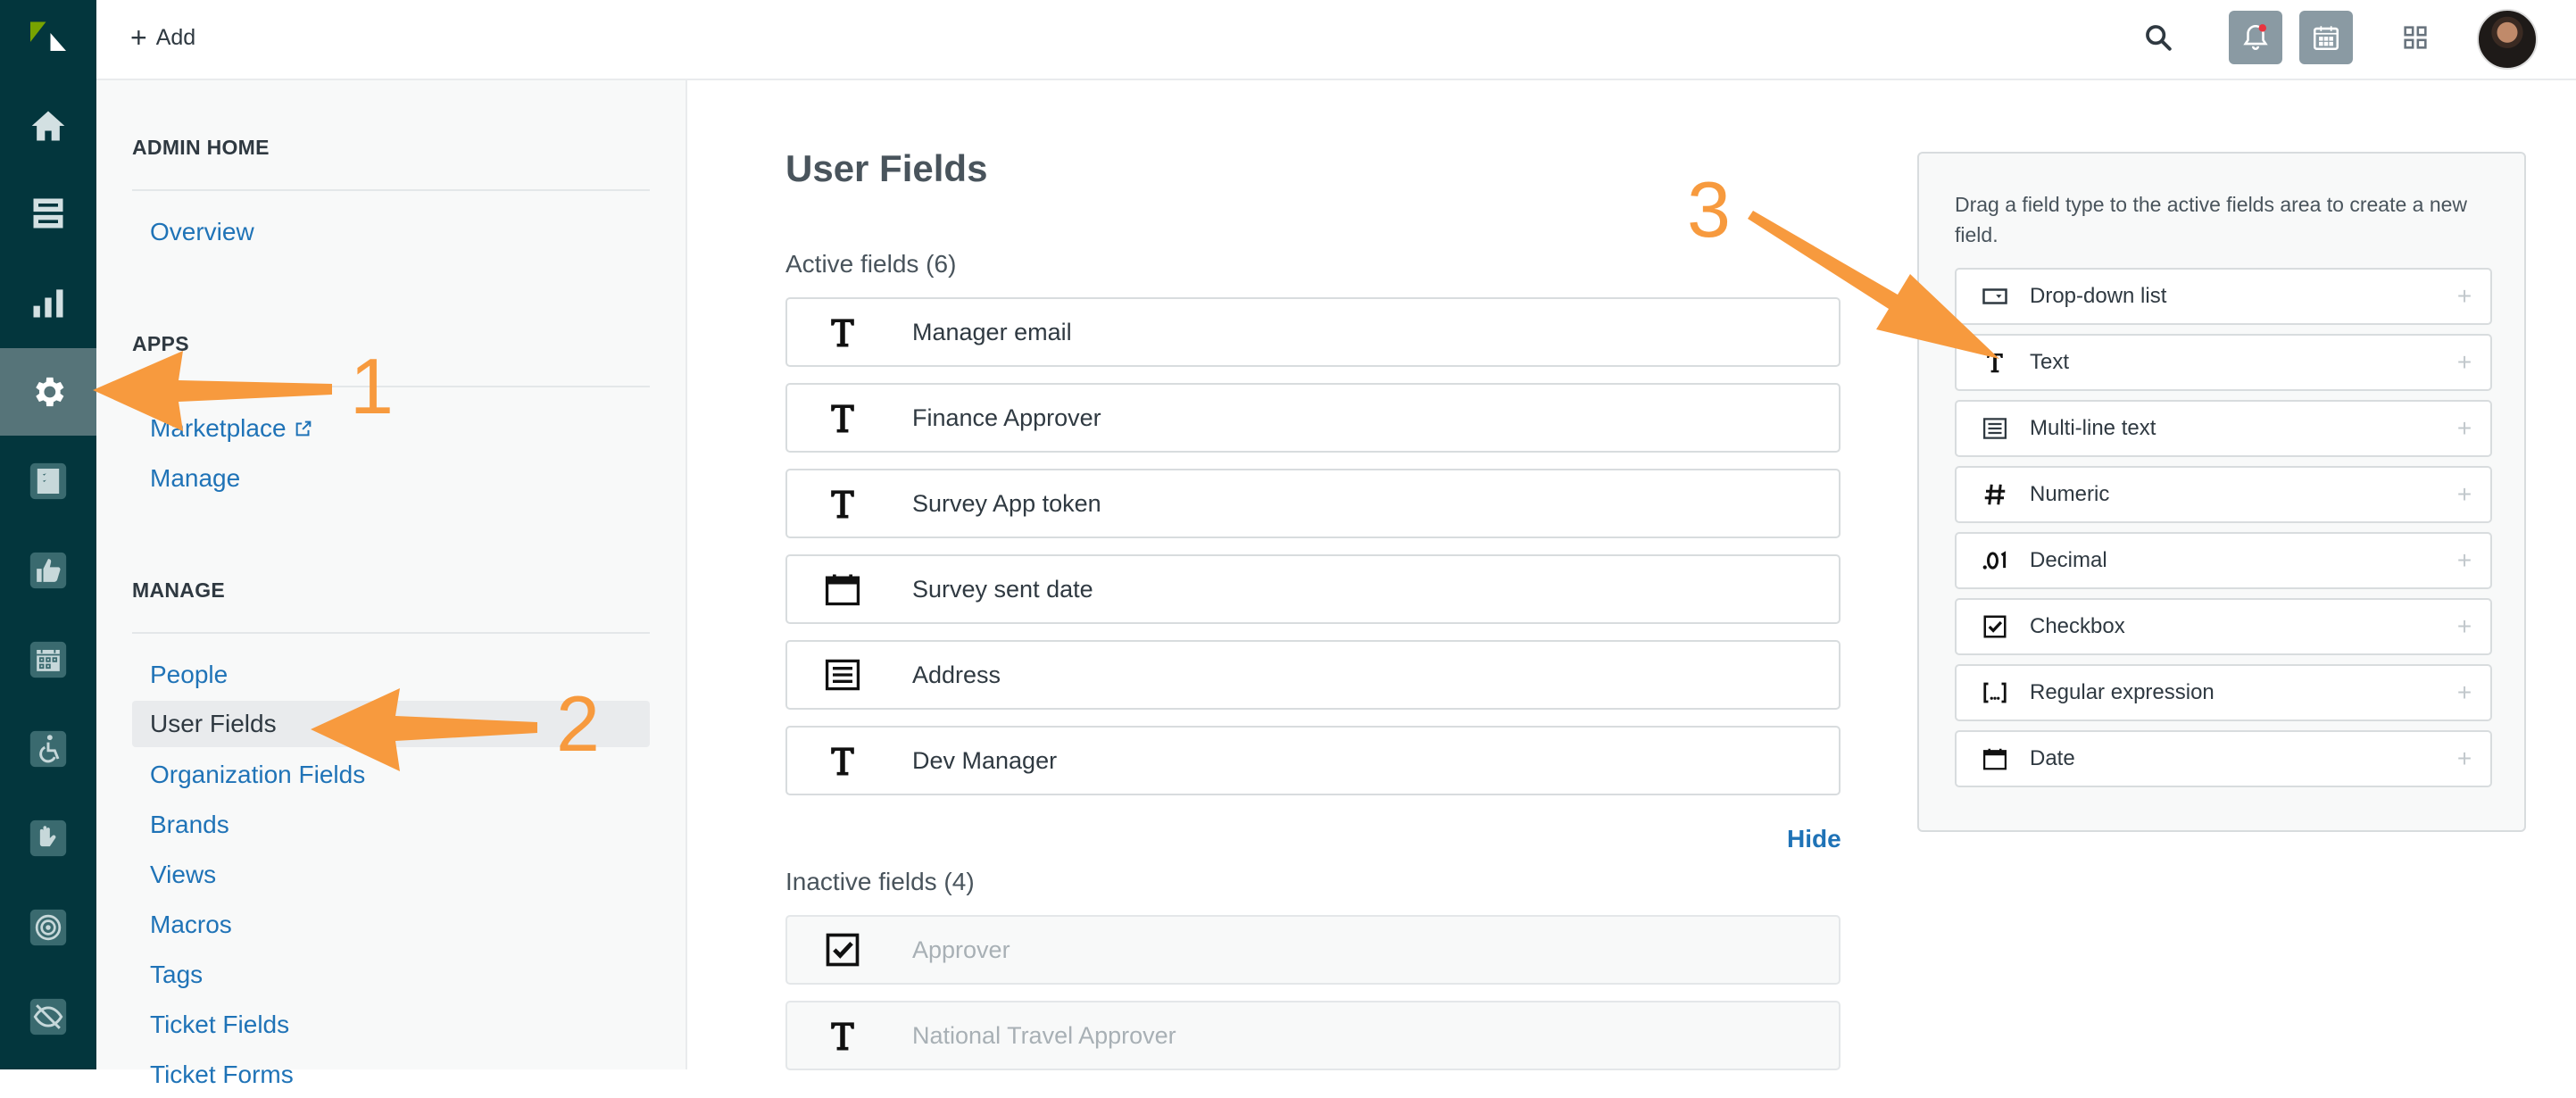 This screenshot has height=1098, width=2576. Describe the element at coordinates (48, 1017) in the screenshot. I see `app-eye-off-icon` at that location.